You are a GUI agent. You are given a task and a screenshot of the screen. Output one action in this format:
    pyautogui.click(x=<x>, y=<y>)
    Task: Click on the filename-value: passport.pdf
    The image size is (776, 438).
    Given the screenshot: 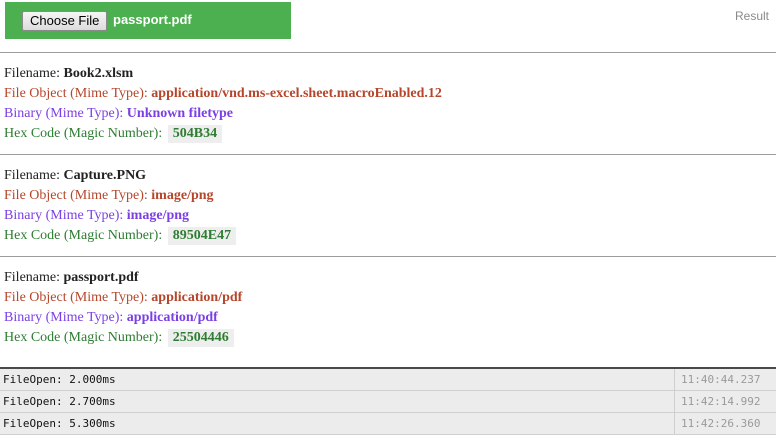 What is the action you would take?
    pyautogui.click(x=101, y=277)
    